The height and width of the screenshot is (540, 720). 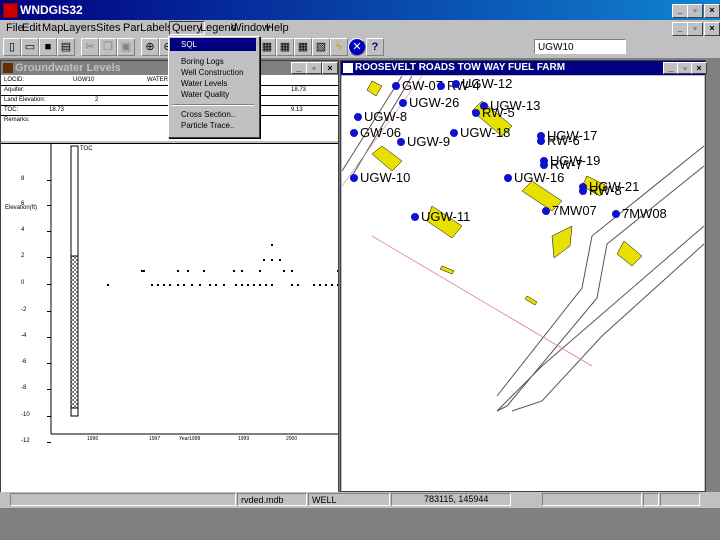 What do you see at coordinates (208, 114) in the screenshot?
I see `menu-item-cross-section: Cross Section..` at bounding box center [208, 114].